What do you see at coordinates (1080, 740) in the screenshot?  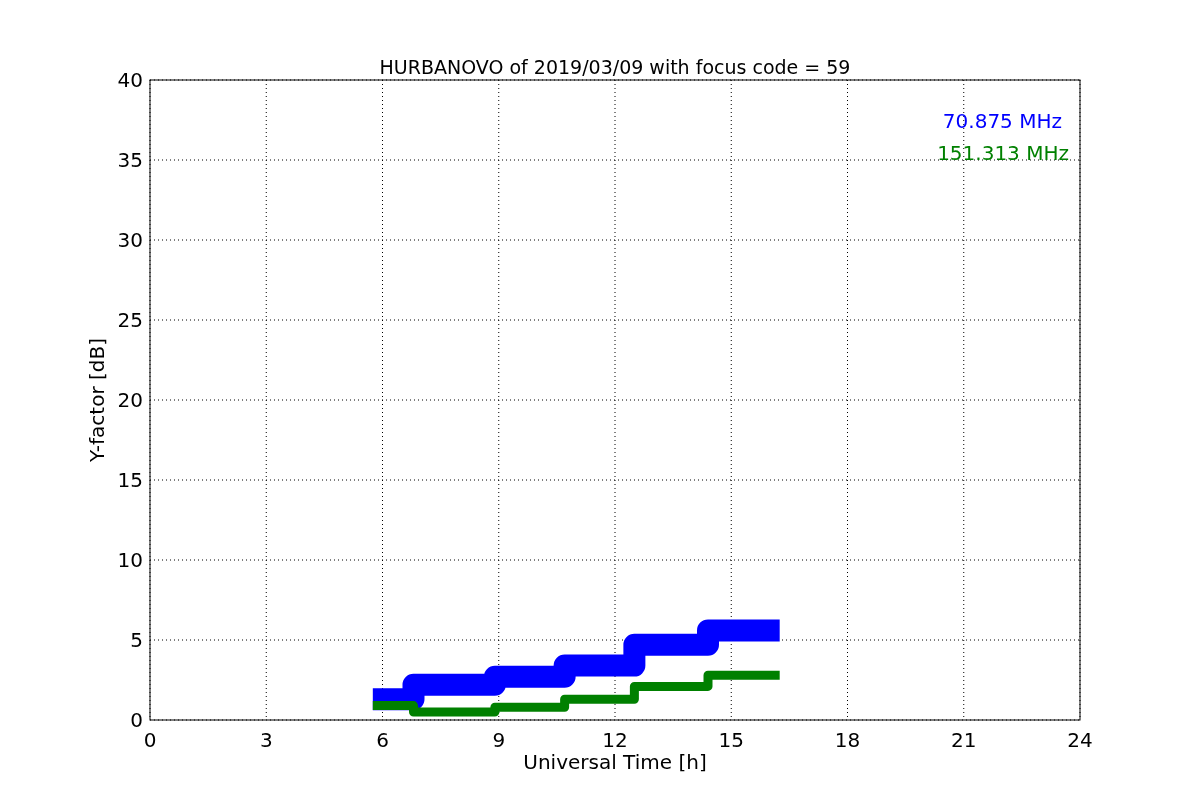 I see `x-tick-label: 24` at bounding box center [1080, 740].